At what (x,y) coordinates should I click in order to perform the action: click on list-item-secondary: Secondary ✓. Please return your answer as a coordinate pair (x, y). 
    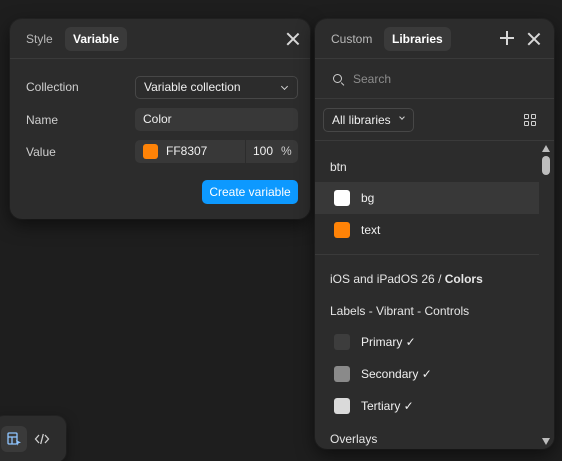
    Looking at the image, I should click on (427, 374).